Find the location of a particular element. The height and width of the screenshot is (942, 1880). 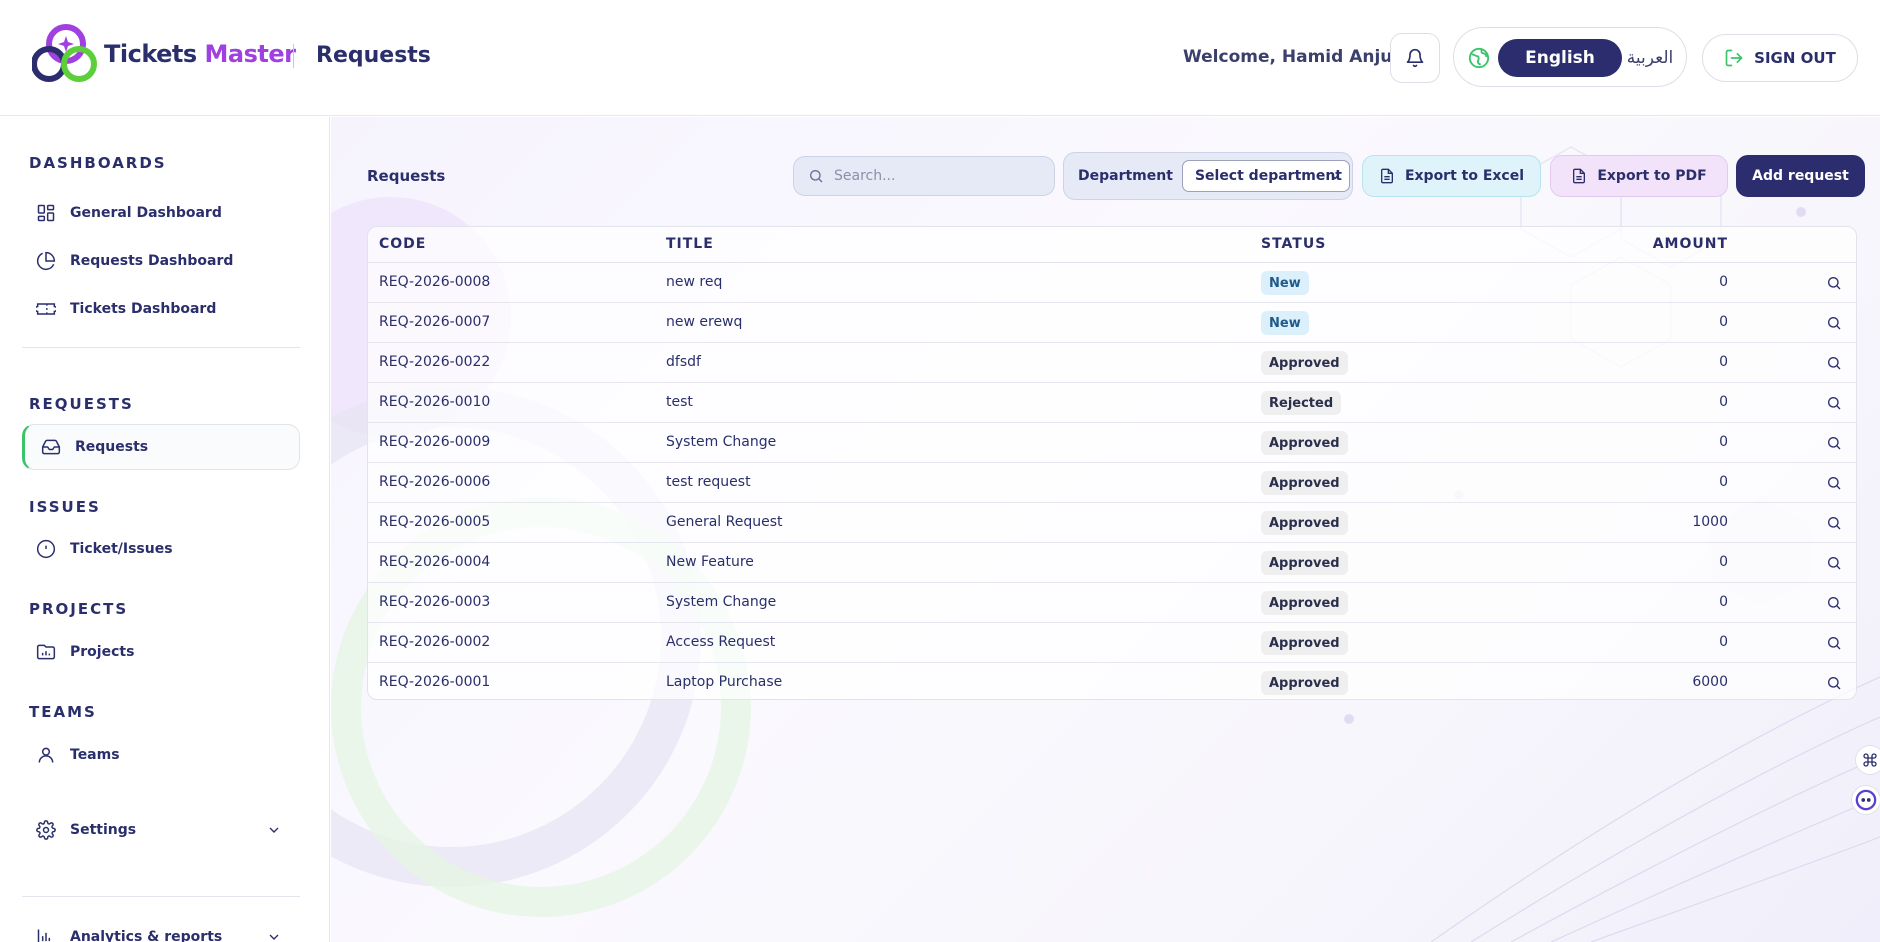

department-filter: Department Select department is located at coordinates (1208, 176).